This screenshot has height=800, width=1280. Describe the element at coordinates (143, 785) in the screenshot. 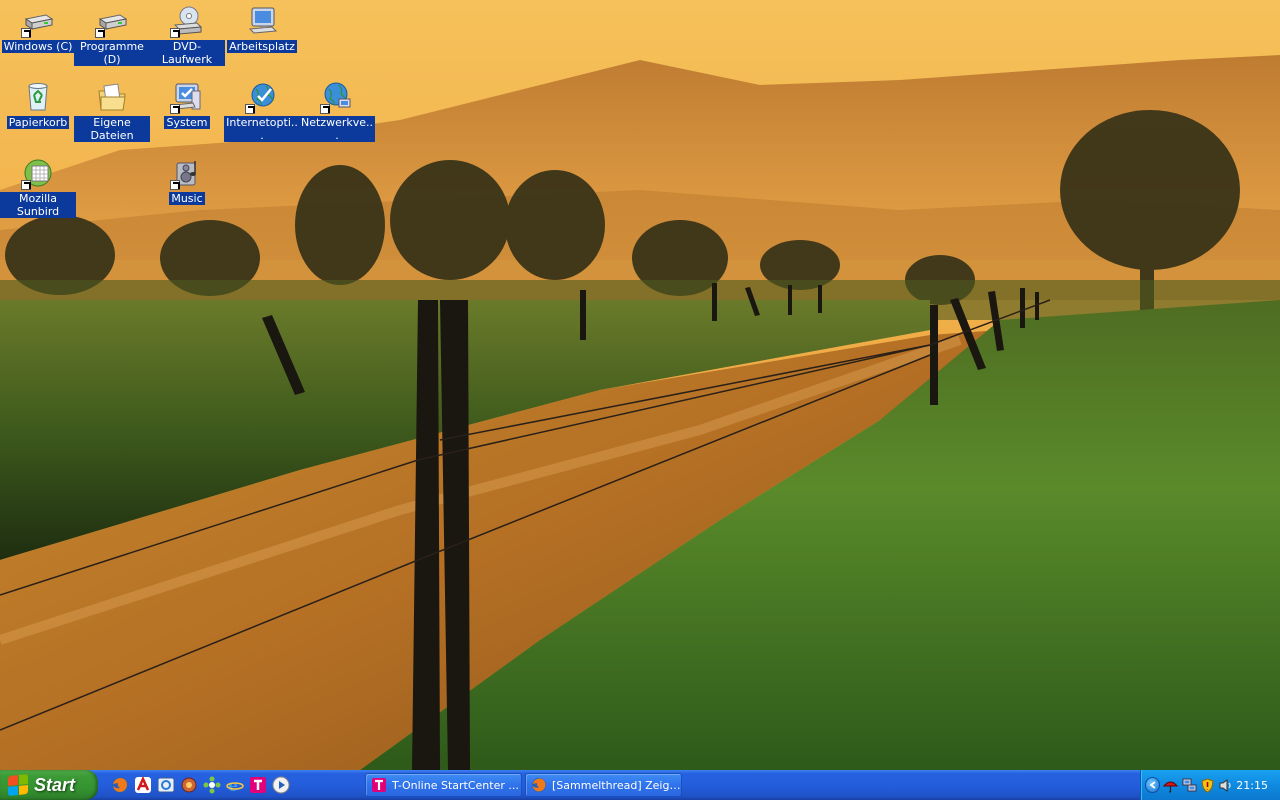

I see `antivir-icon` at that location.